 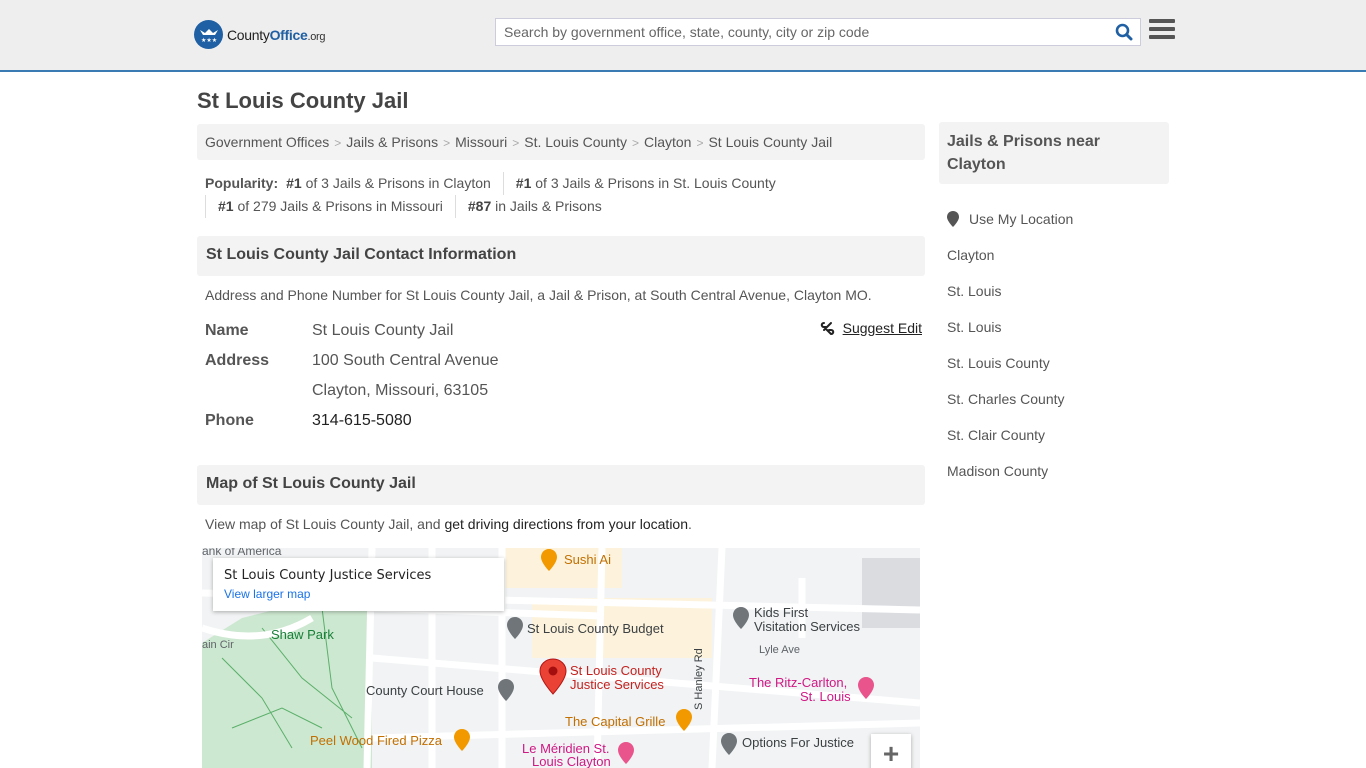 I want to click on nearby-link: St. Louis County, so click(x=998, y=363).